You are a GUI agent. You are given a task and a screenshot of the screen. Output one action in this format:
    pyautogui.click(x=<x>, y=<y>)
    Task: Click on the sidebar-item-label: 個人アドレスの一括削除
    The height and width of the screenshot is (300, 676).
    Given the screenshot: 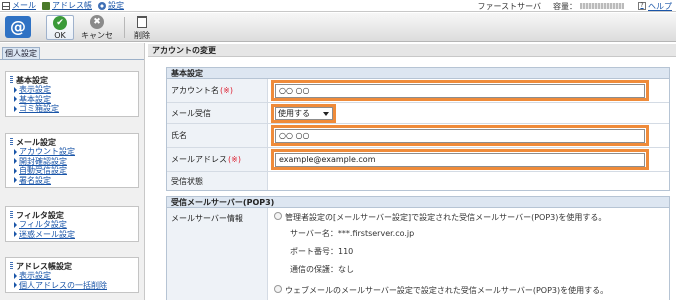 What is the action you would take?
    pyautogui.click(x=63, y=285)
    